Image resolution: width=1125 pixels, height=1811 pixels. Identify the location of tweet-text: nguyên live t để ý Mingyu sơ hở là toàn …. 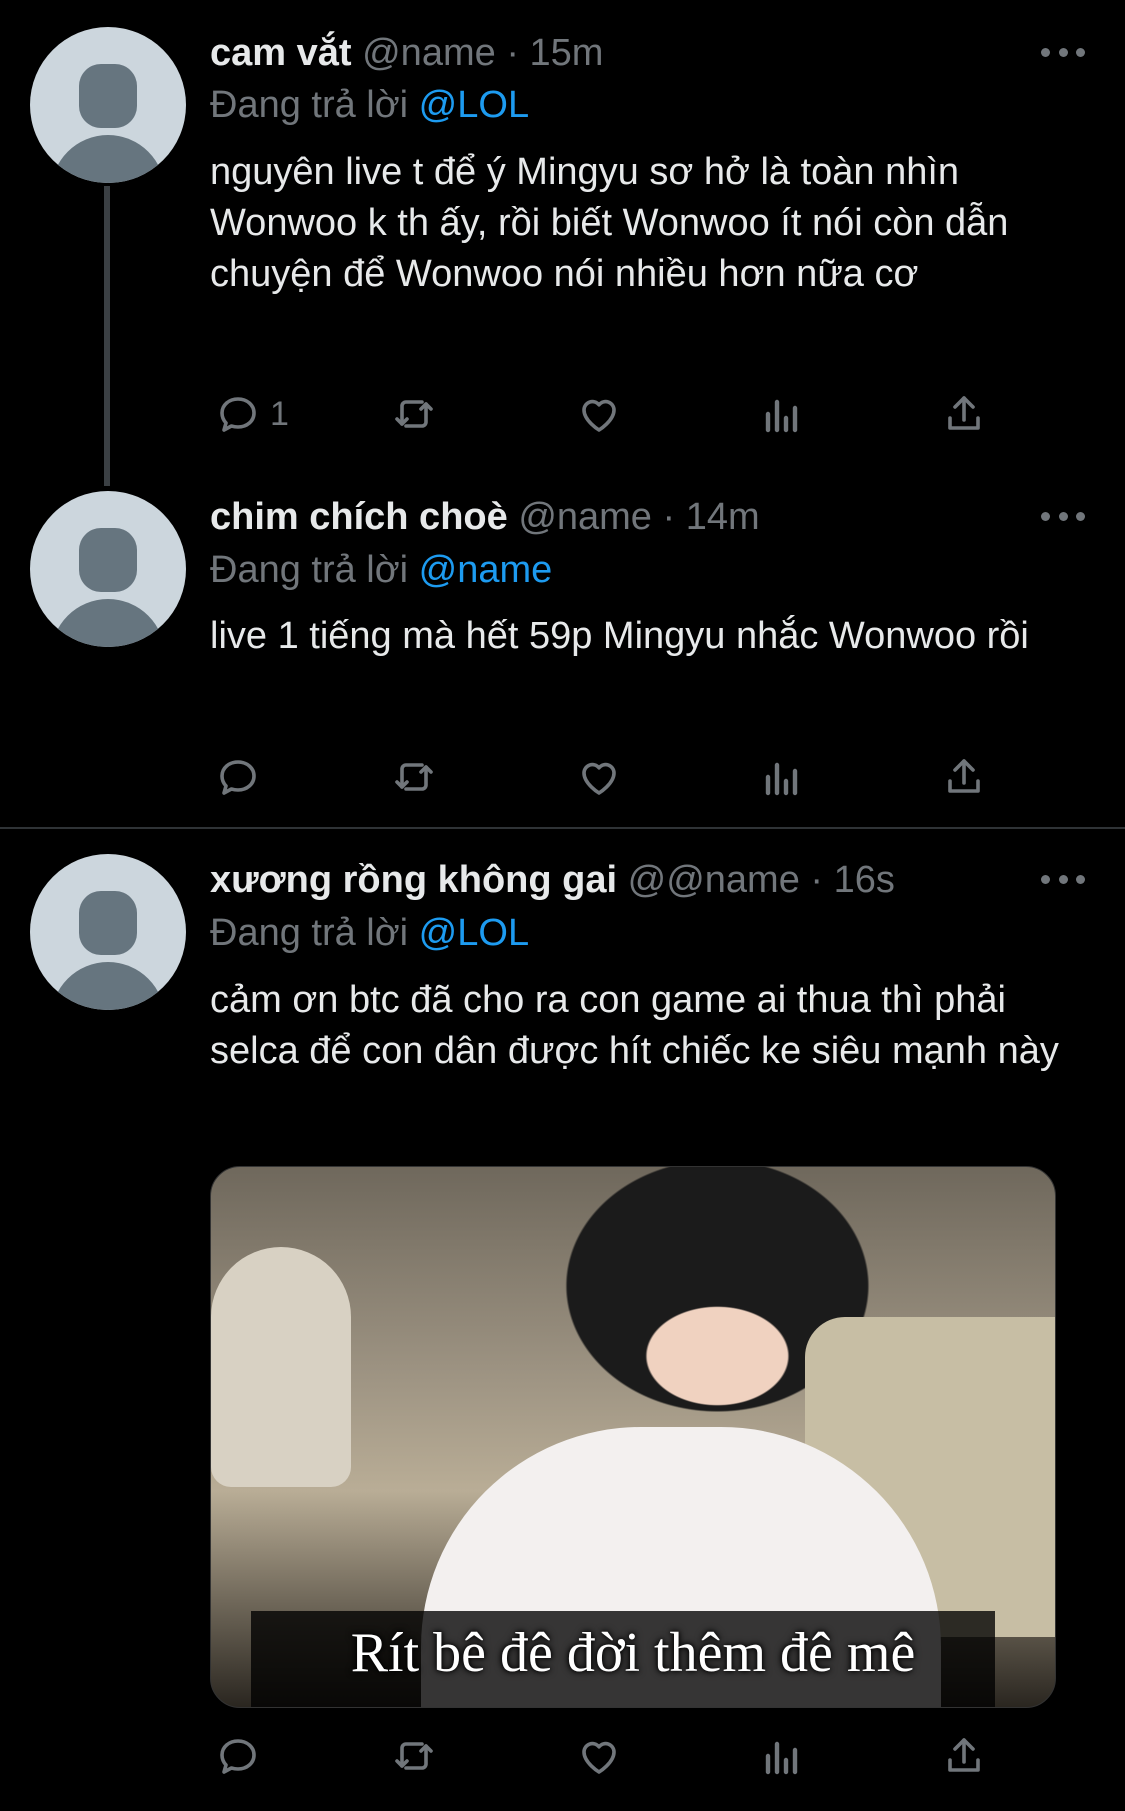
(609, 223).